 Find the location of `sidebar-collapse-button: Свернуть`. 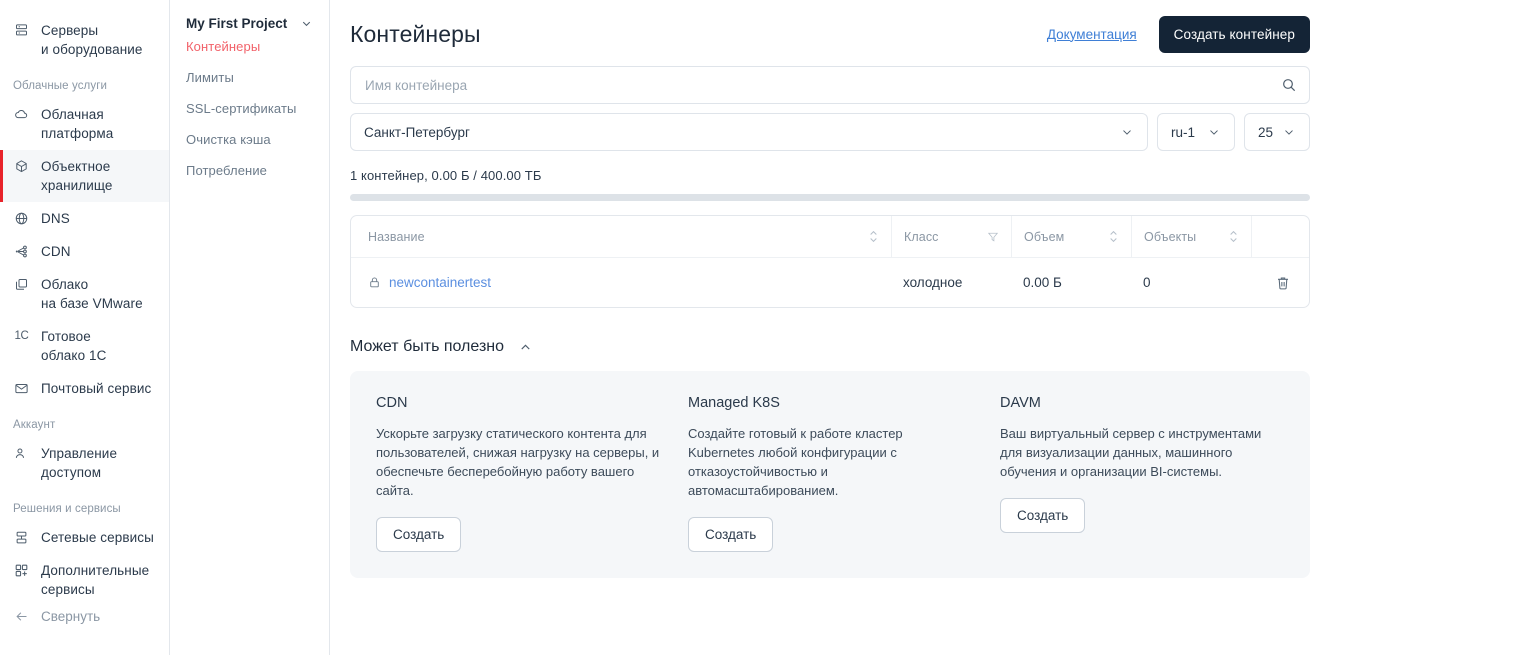

sidebar-collapse-button: Свернуть is located at coordinates (84, 618).